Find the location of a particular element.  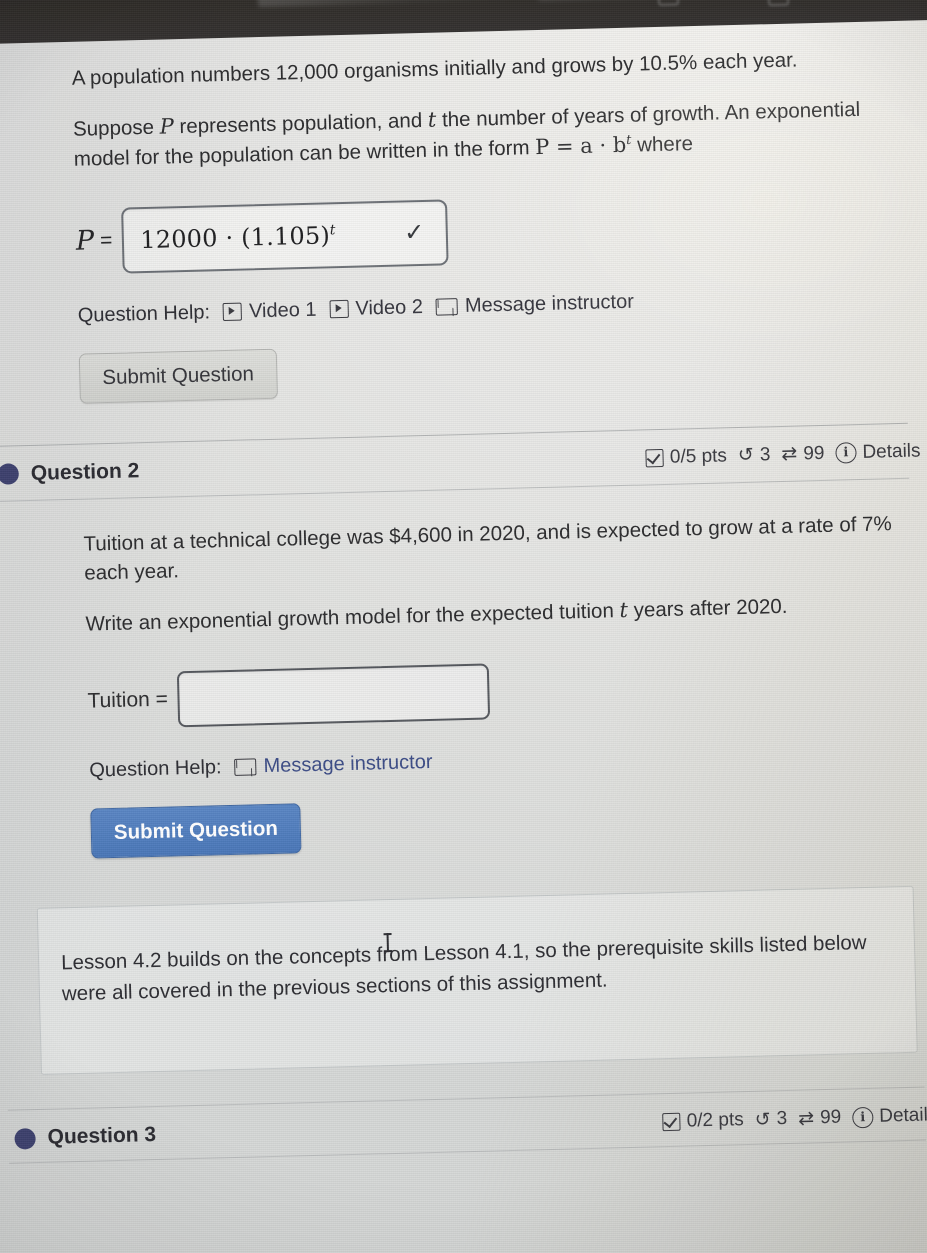

question2-details-link: i Details is located at coordinates (878, 452).